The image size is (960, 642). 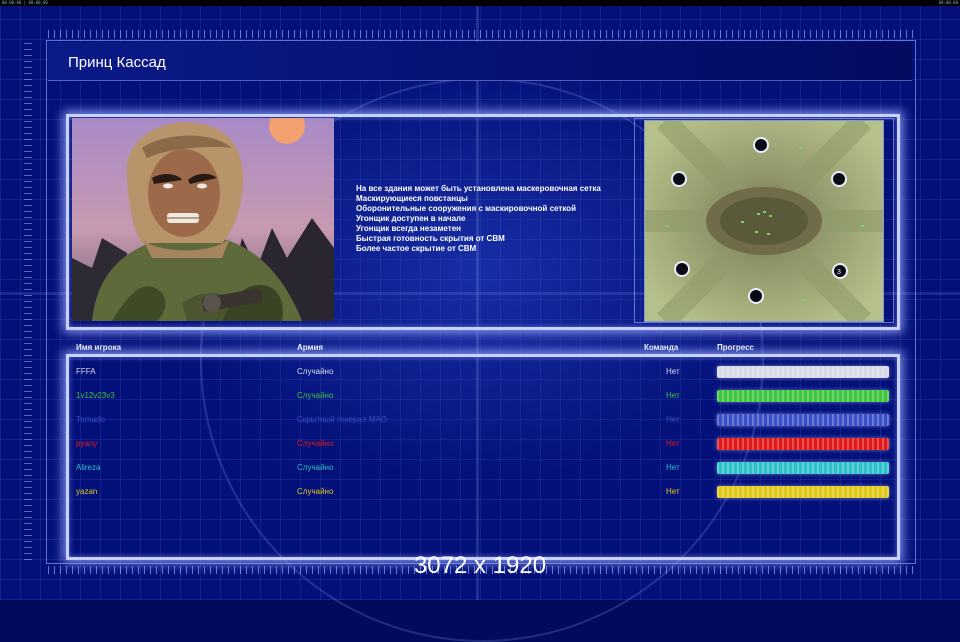 I want to click on player-army: Скрытный генерал МАО, so click(x=342, y=419).